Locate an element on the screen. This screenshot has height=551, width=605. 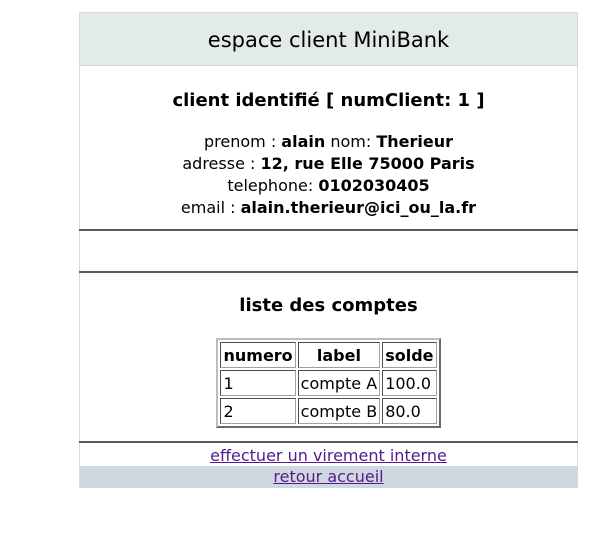
table-row: 2 compte B 80.0 is located at coordinates (328, 411).